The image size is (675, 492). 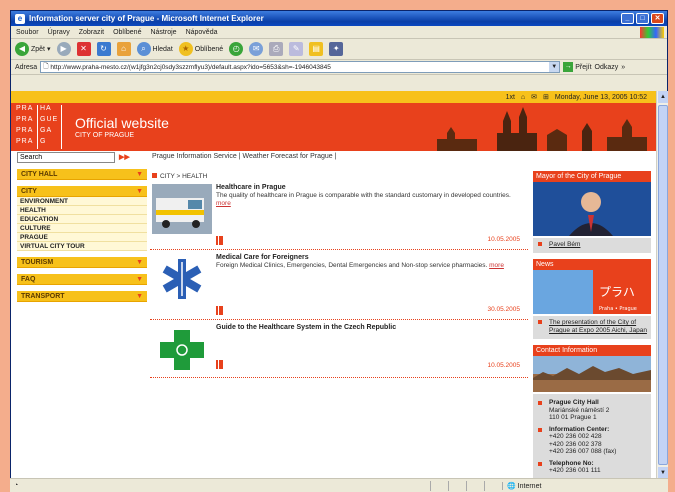 I want to click on menu-favorites: Oblíbené, so click(x=127, y=32).